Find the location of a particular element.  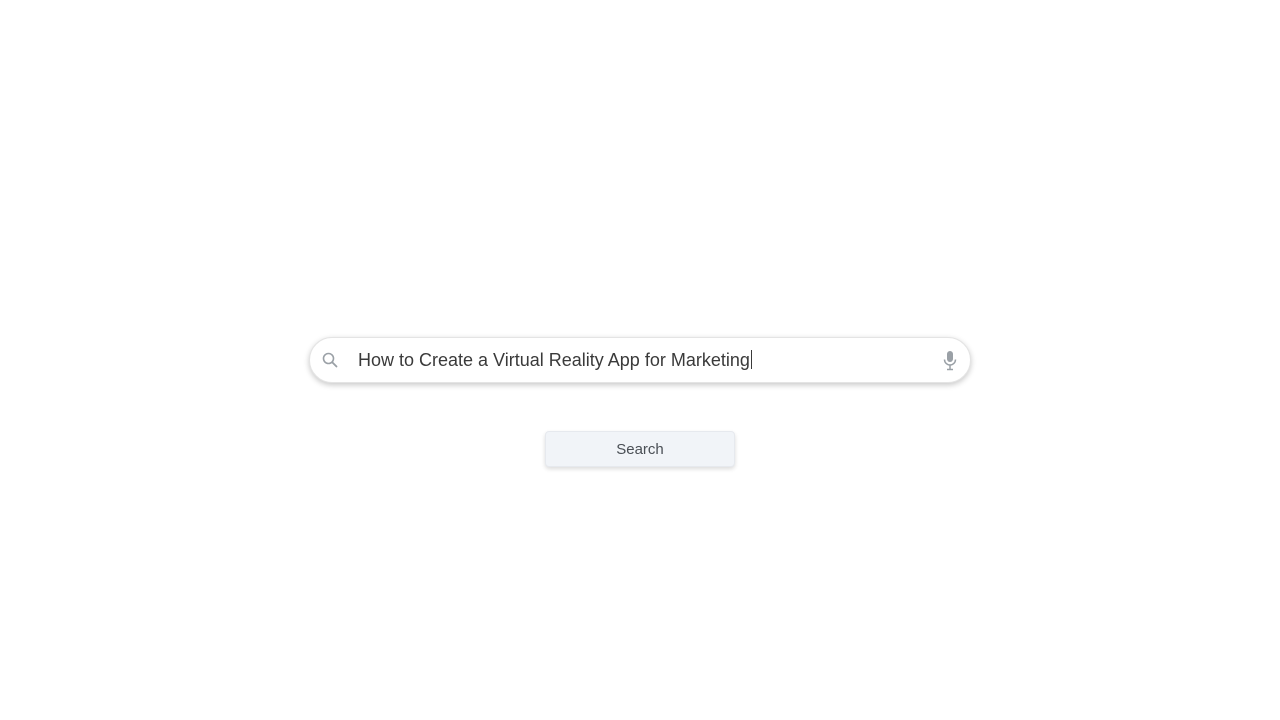

microphone-icon is located at coordinates (950, 361).